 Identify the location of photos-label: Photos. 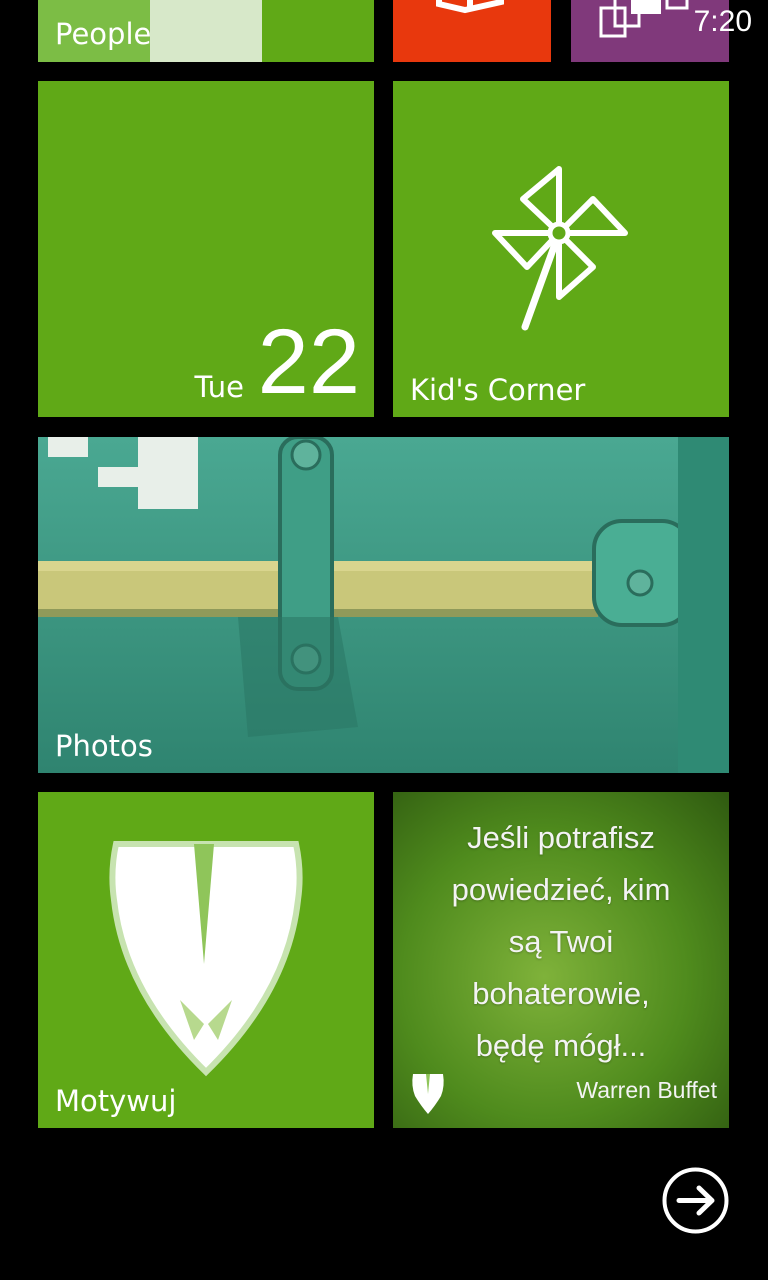
(104, 746).